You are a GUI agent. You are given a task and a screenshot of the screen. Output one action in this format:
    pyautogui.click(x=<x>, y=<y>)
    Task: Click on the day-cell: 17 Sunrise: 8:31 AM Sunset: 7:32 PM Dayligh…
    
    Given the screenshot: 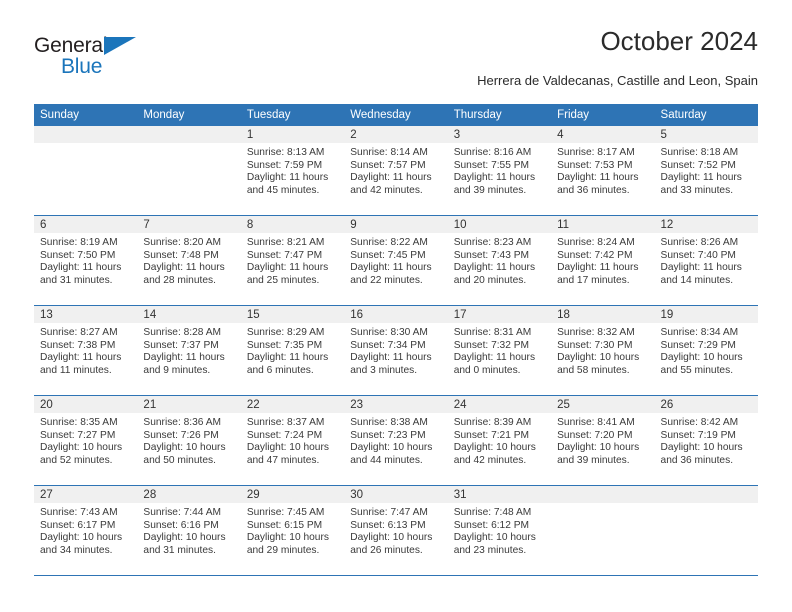 What is the action you would take?
    pyautogui.click(x=499, y=350)
    